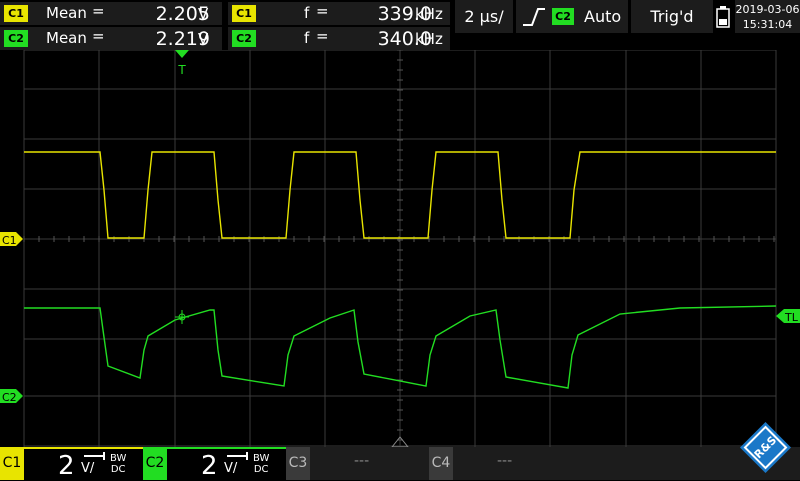 This screenshot has width=800, height=481. Describe the element at coordinates (111, 38) in the screenshot. I see `measurement-c2-mean: C2 Mean = 2.219 V` at that location.